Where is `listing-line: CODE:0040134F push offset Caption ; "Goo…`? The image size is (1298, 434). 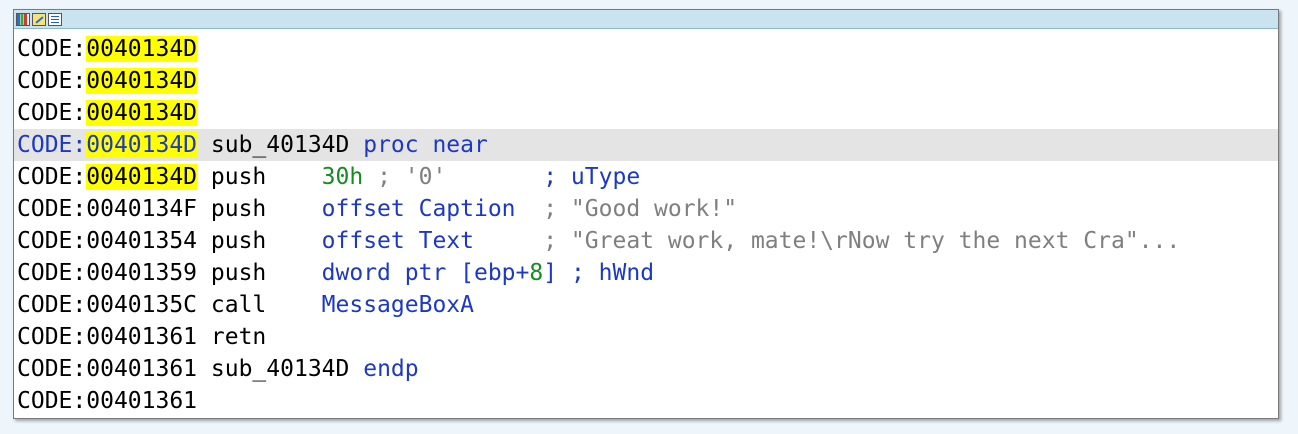
listing-line: CODE:0040134F push offset Caption ; "Goo… is located at coordinates (646, 209).